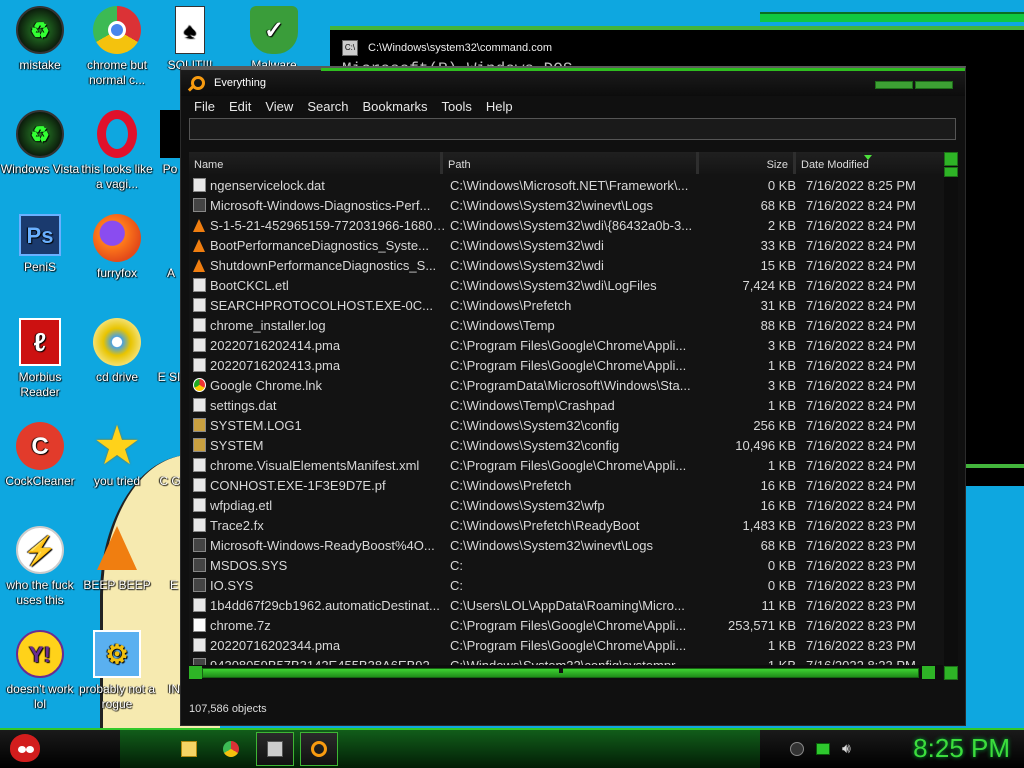  Describe the element at coordinates (846, 748) in the screenshot. I see `volume-icon: 🔊︎` at that location.